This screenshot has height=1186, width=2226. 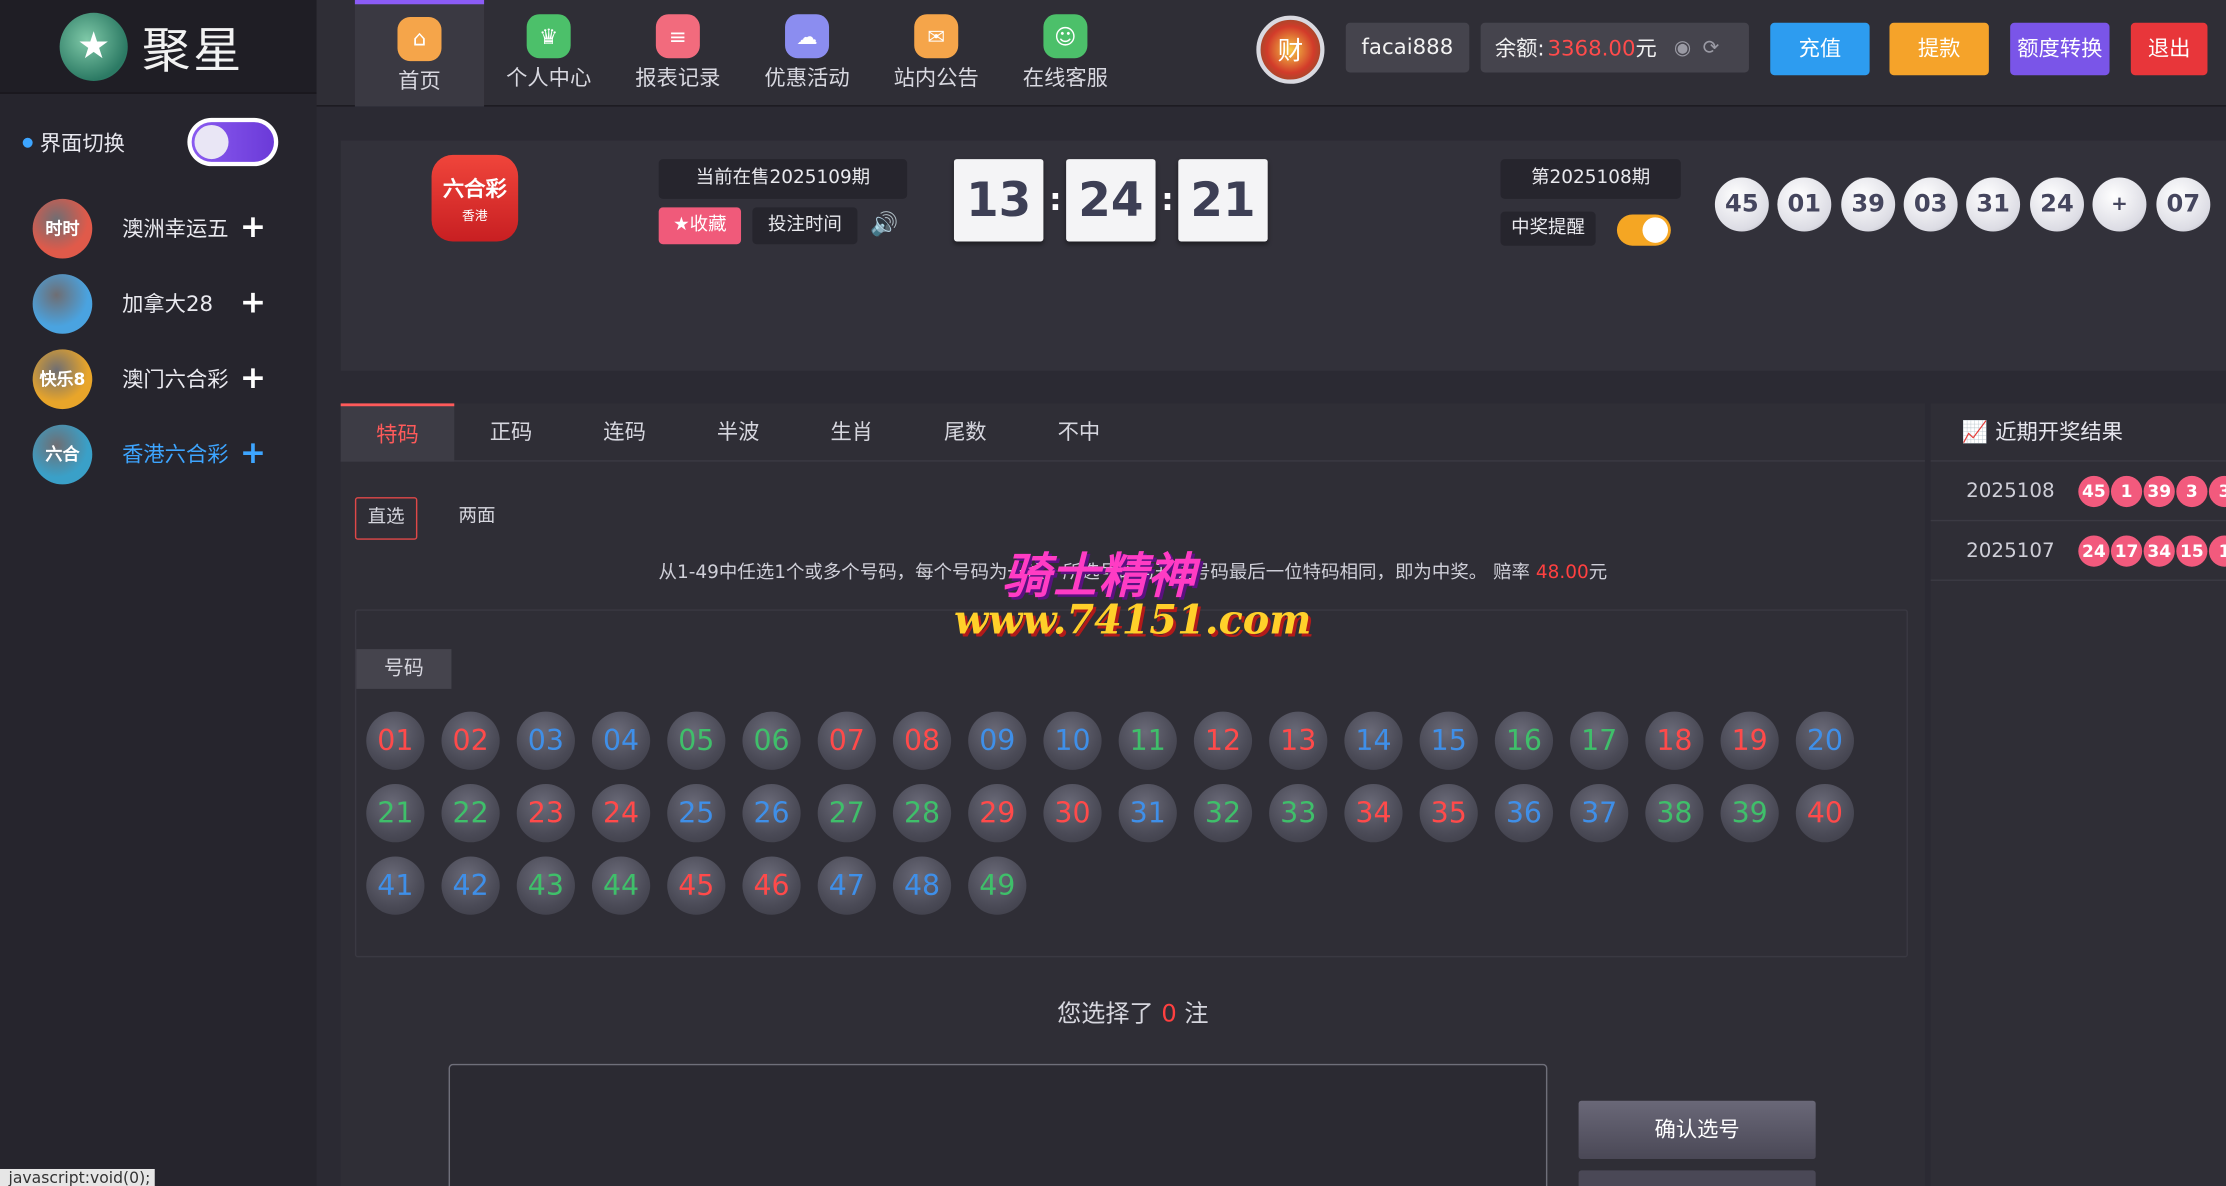 What do you see at coordinates (677, 36) in the screenshot?
I see `report-icon: ≡` at bounding box center [677, 36].